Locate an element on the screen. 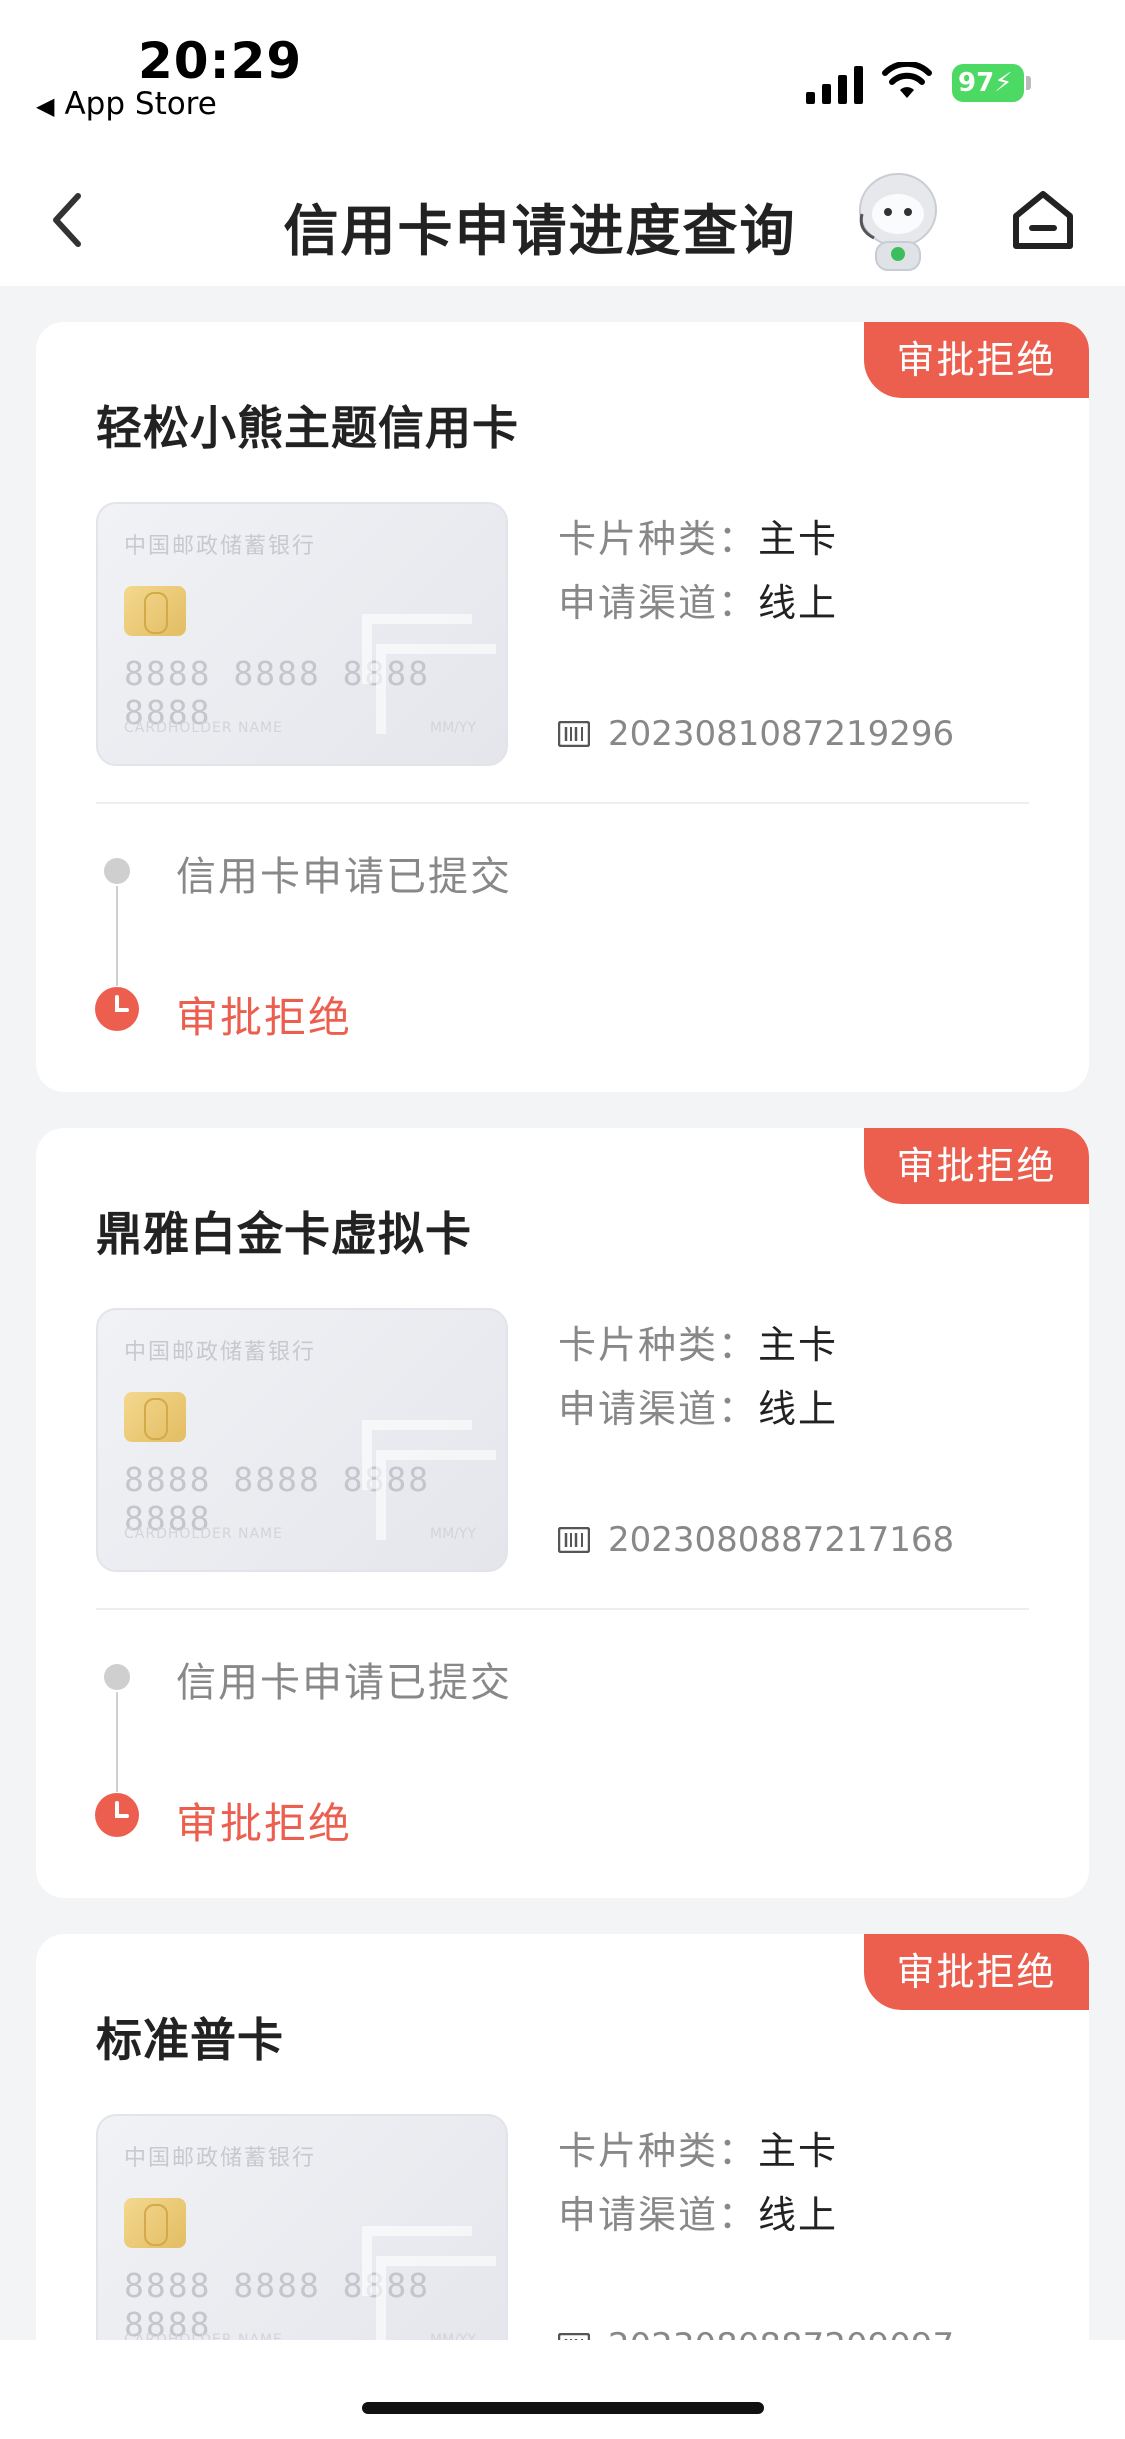 Image resolution: width=1125 pixels, height=2439 pixels. status-time: 20:29 is located at coordinates (220, 61).